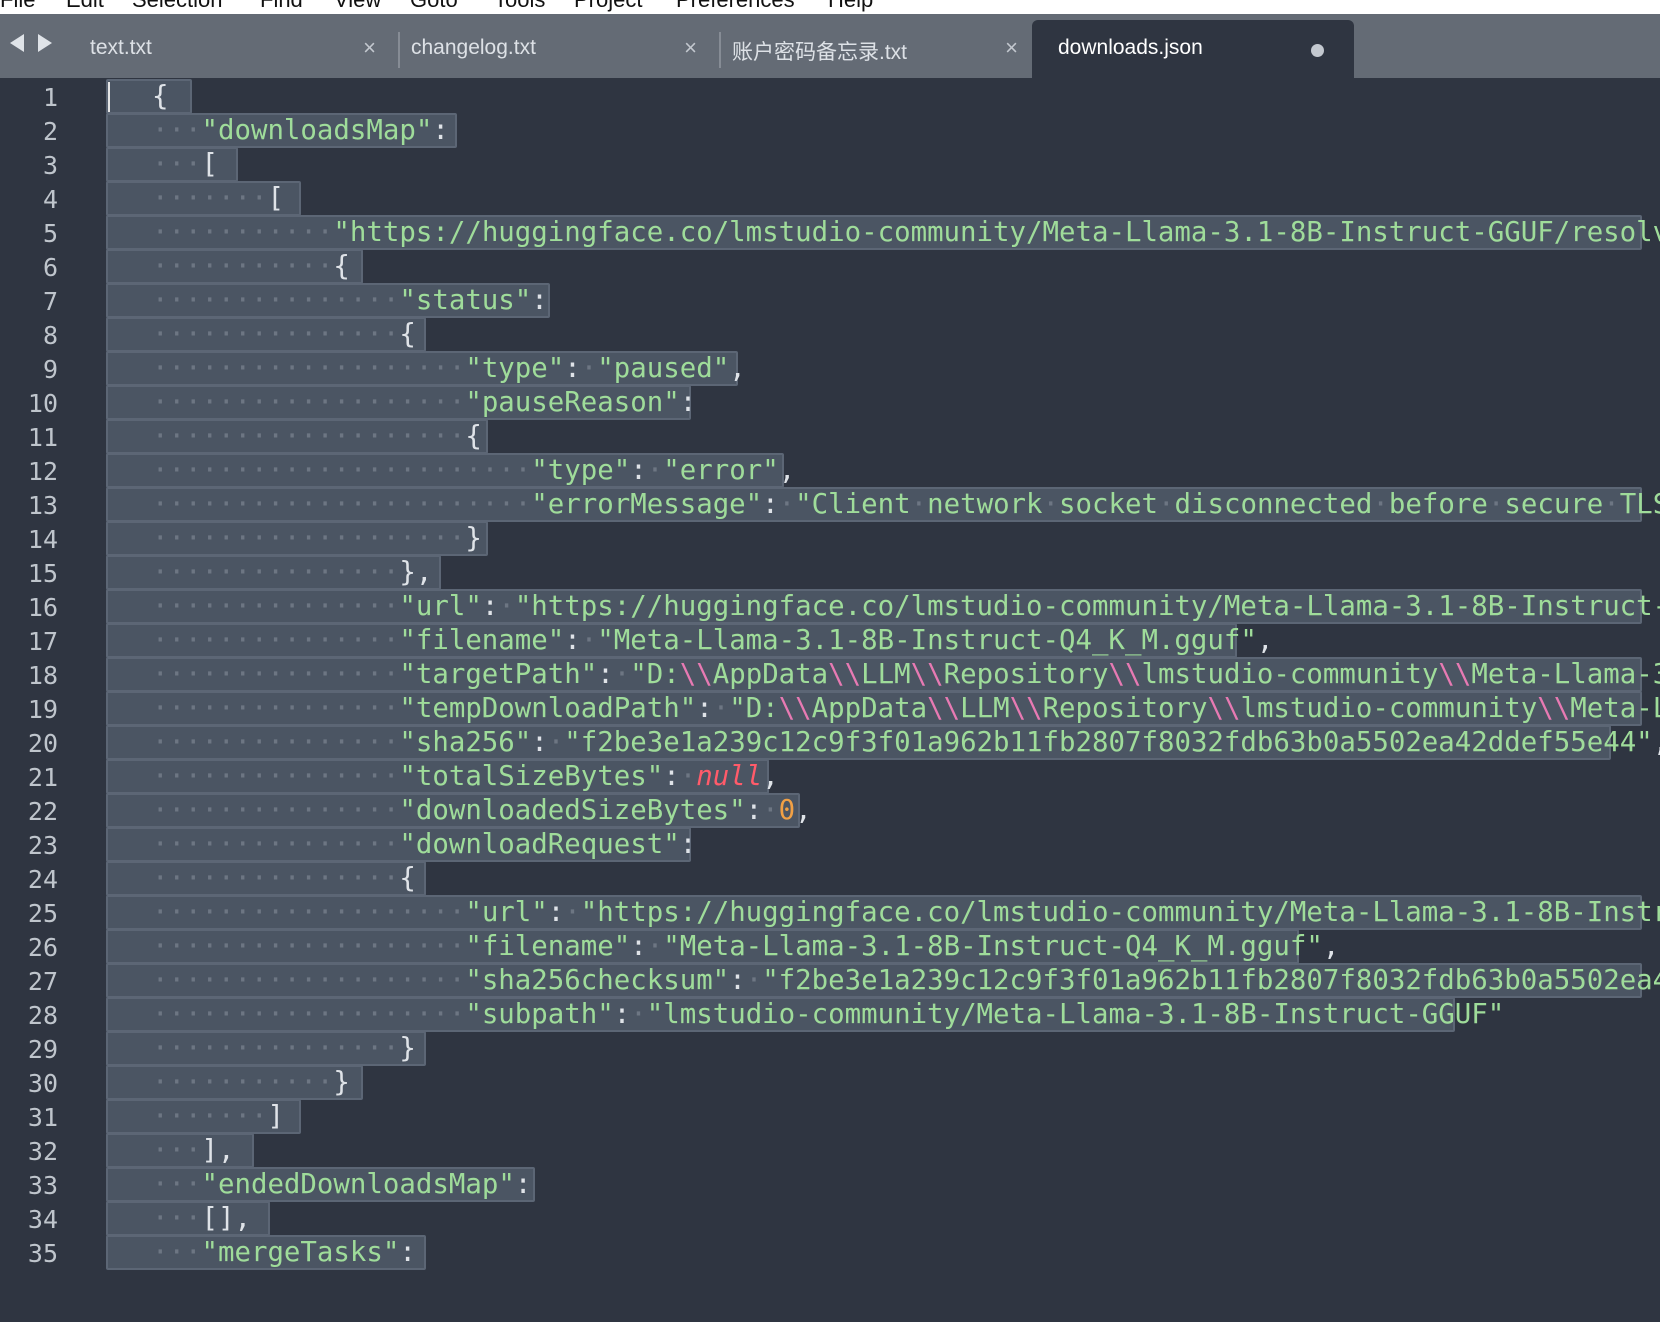  What do you see at coordinates (735, 6) in the screenshot?
I see `menu-item-preferences: Preferences` at bounding box center [735, 6].